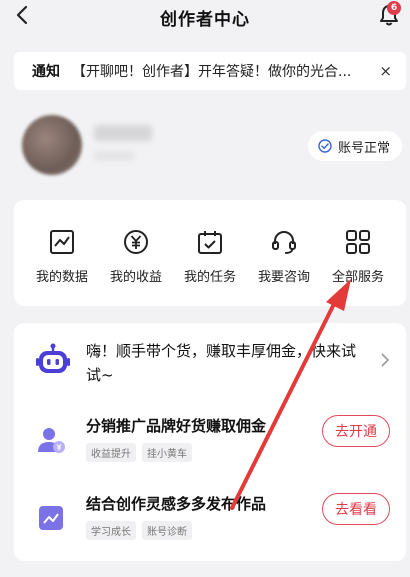 This screenshot has width=410, height=577. What do you see at coordinates (210, 526) in the screenshot?
I see `task-row-publish: 结合创作灵感多多发布作品 学习成长 账号诊断 去看看` at bounding box center [210, 526].